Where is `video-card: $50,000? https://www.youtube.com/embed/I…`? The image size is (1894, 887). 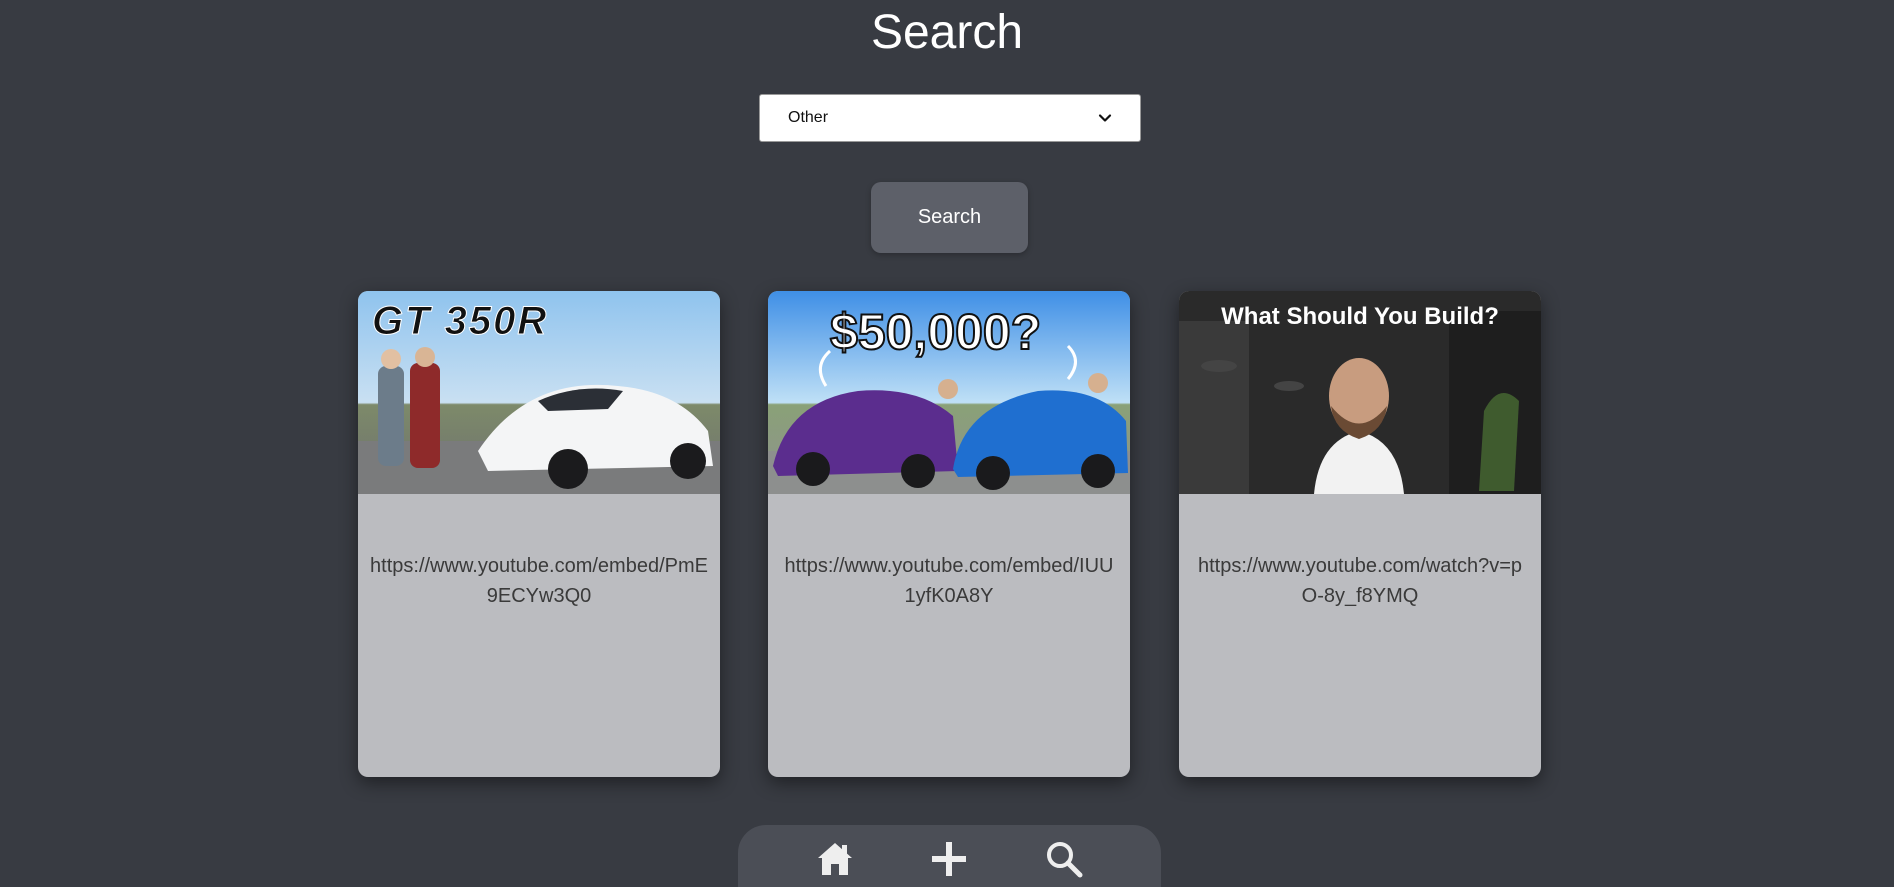 video-card: $50,000? https://www.youtube.com/embed/I… is located at coordinates (949, 534).